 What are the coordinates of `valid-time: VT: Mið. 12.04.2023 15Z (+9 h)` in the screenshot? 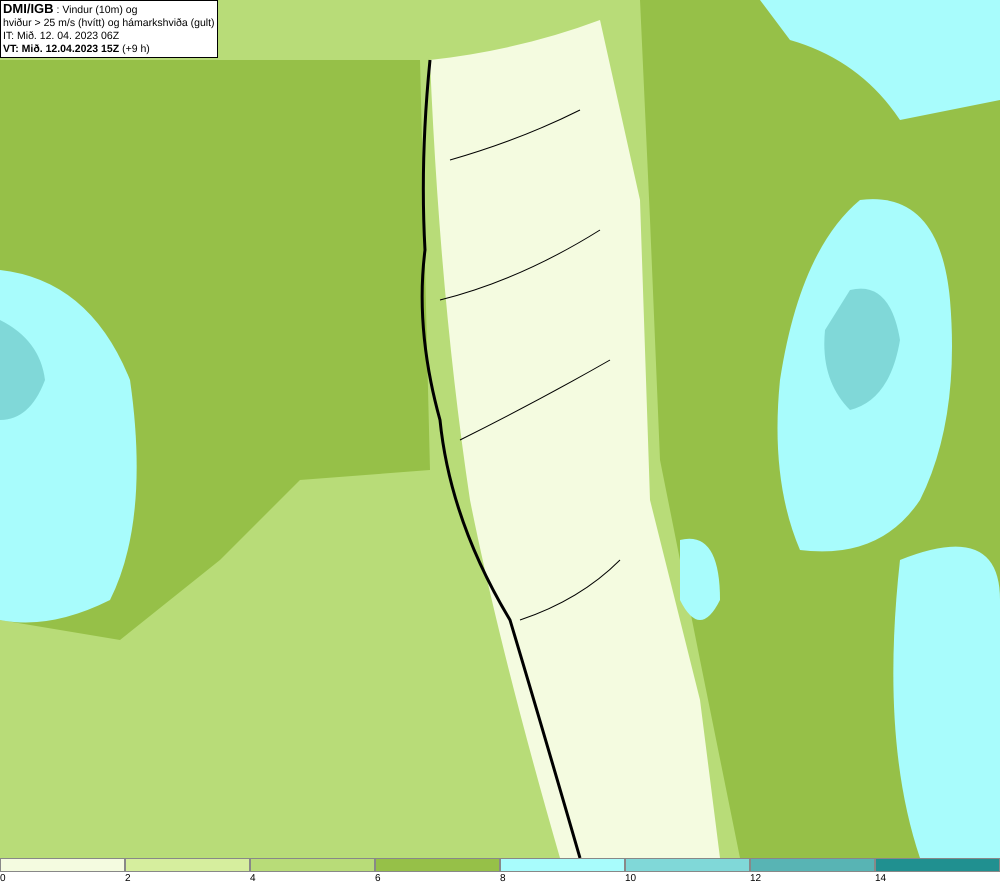 It's located at (77, 49).